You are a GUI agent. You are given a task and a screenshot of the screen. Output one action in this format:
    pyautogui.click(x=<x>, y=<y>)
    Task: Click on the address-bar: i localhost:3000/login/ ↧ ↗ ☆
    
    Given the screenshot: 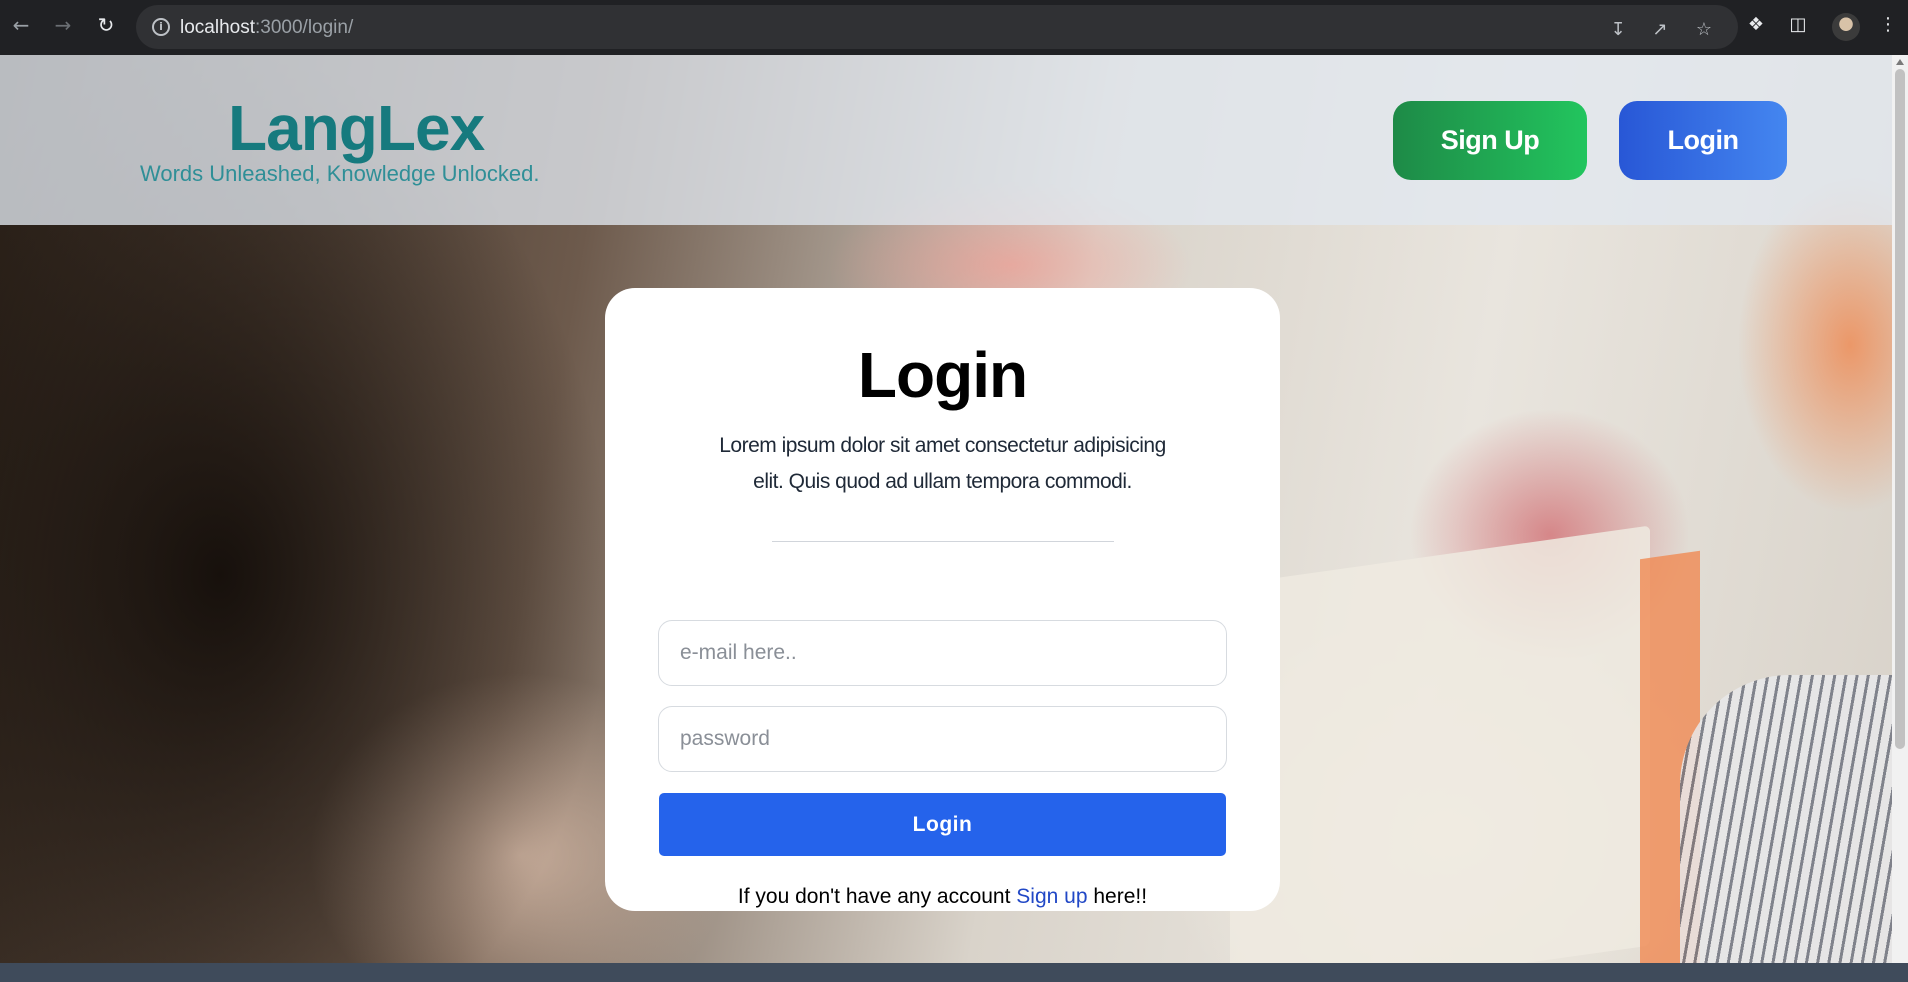 What is the action you would take?
    pyautogui.click(x=937, y=27)
    